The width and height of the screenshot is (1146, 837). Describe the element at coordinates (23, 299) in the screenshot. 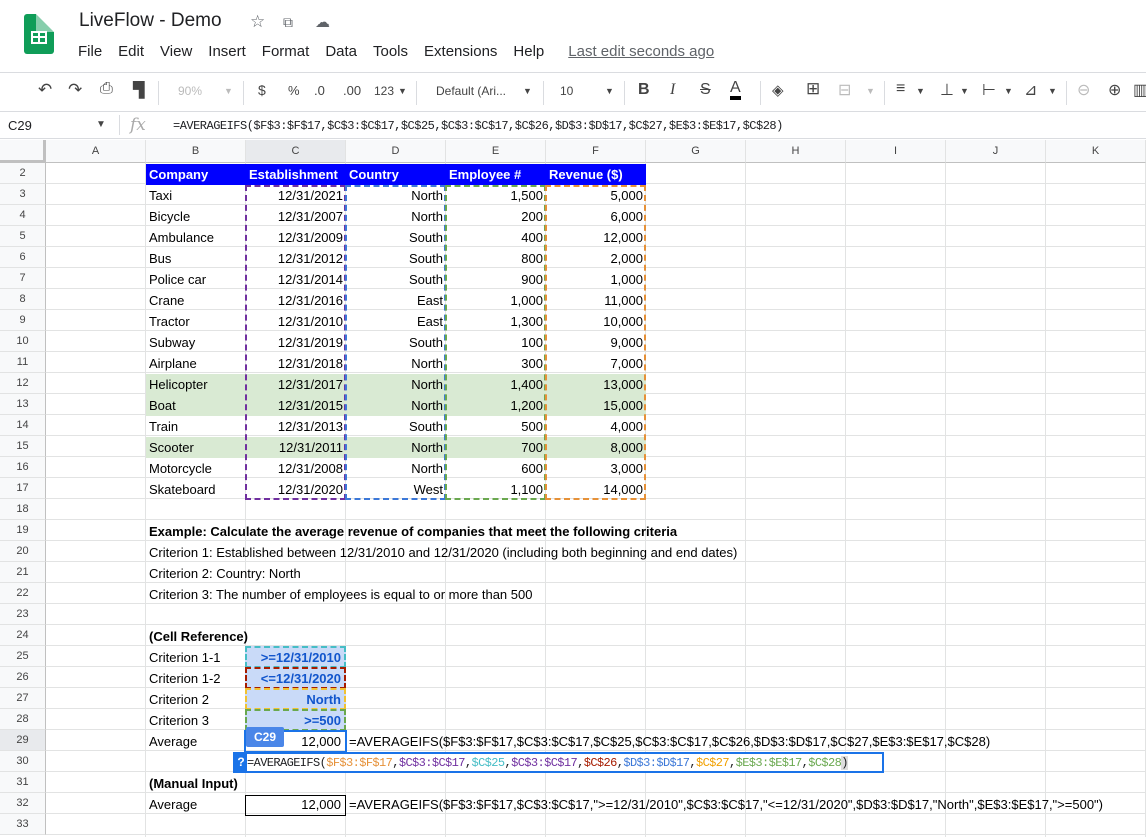

I see `row-header: 8` at that location.